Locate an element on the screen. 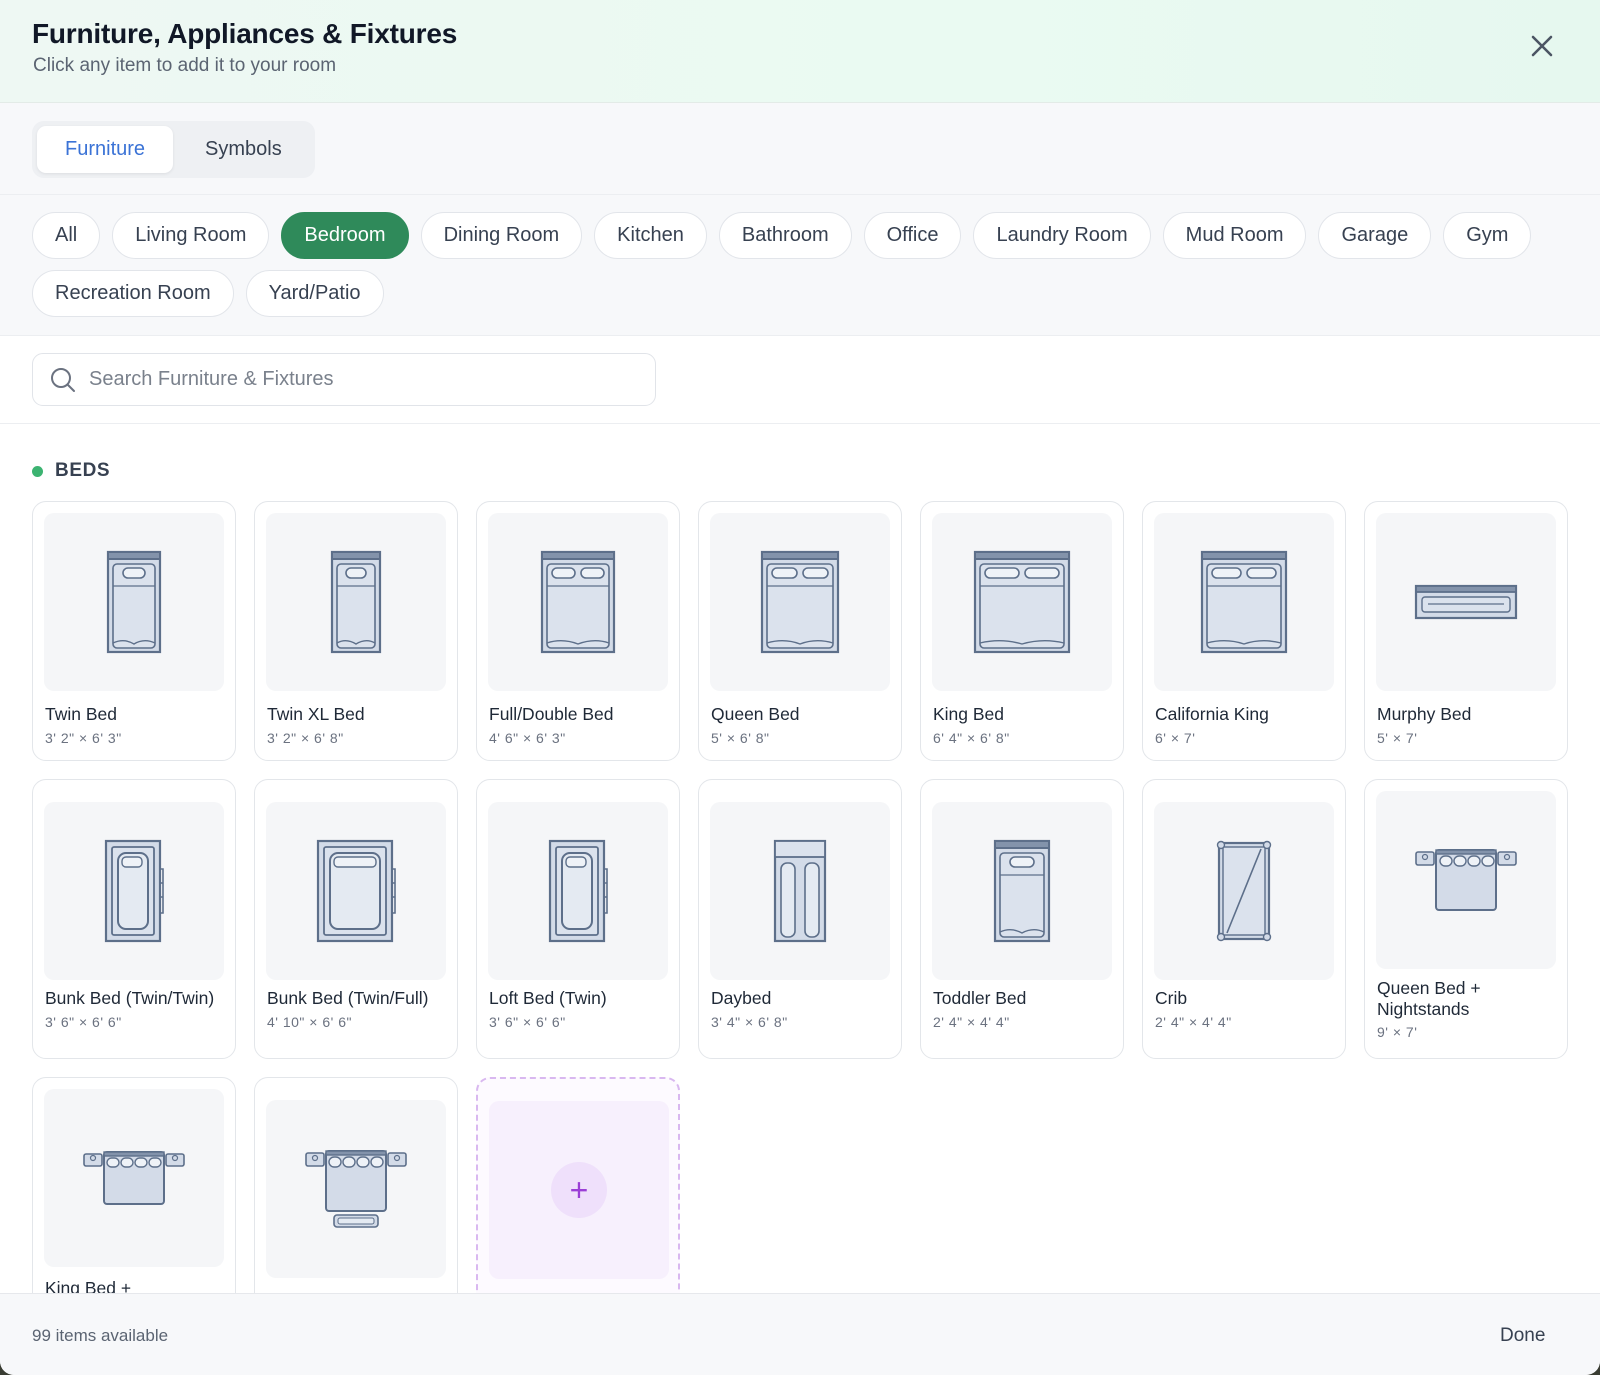 This screenshot has height=1375, width=1600. bunk-bed-twin-icon is located at coordinates (134, 891).